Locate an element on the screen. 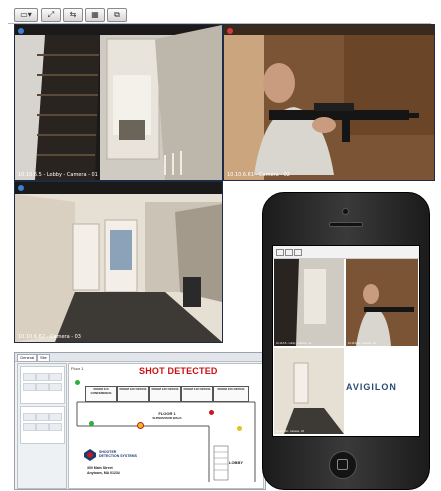  address-line2: Anytown, MA 01234 is located at coordinates (103, 473).